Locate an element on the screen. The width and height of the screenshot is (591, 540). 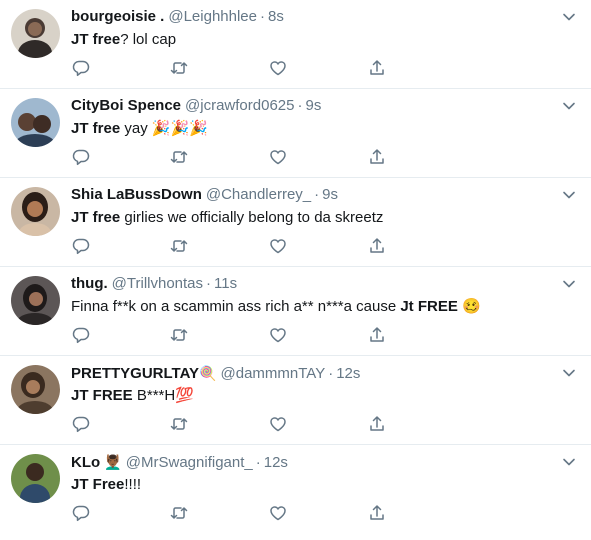
tweet-text-bold: Jt FREE is located at coordinates (429, 306).